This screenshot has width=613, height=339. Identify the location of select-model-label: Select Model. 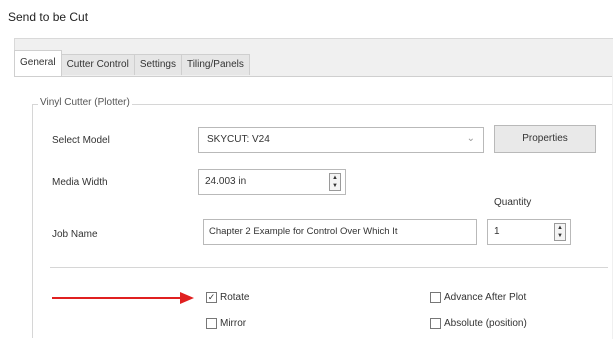
(81, 140).